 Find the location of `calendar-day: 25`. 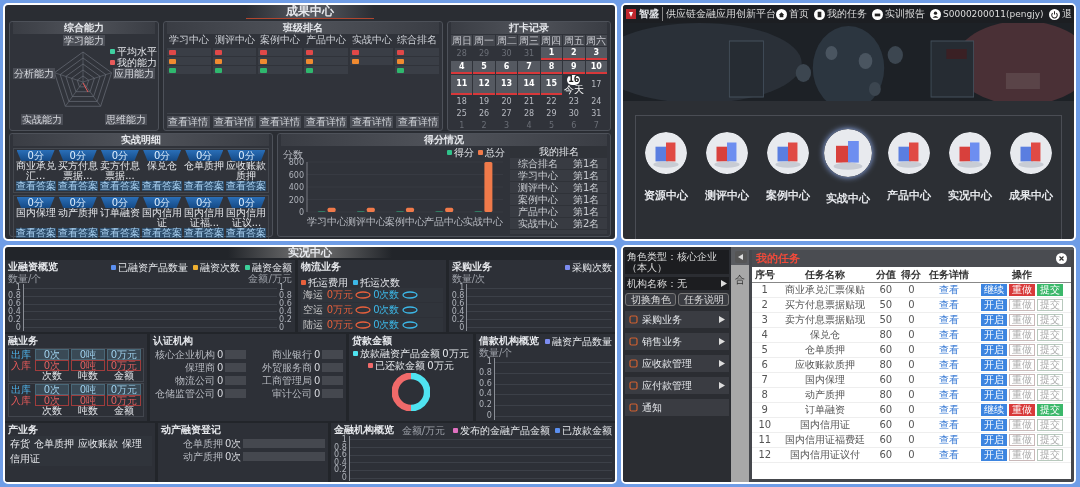

calendar-day: 25 is located at coordinates (462, 113).